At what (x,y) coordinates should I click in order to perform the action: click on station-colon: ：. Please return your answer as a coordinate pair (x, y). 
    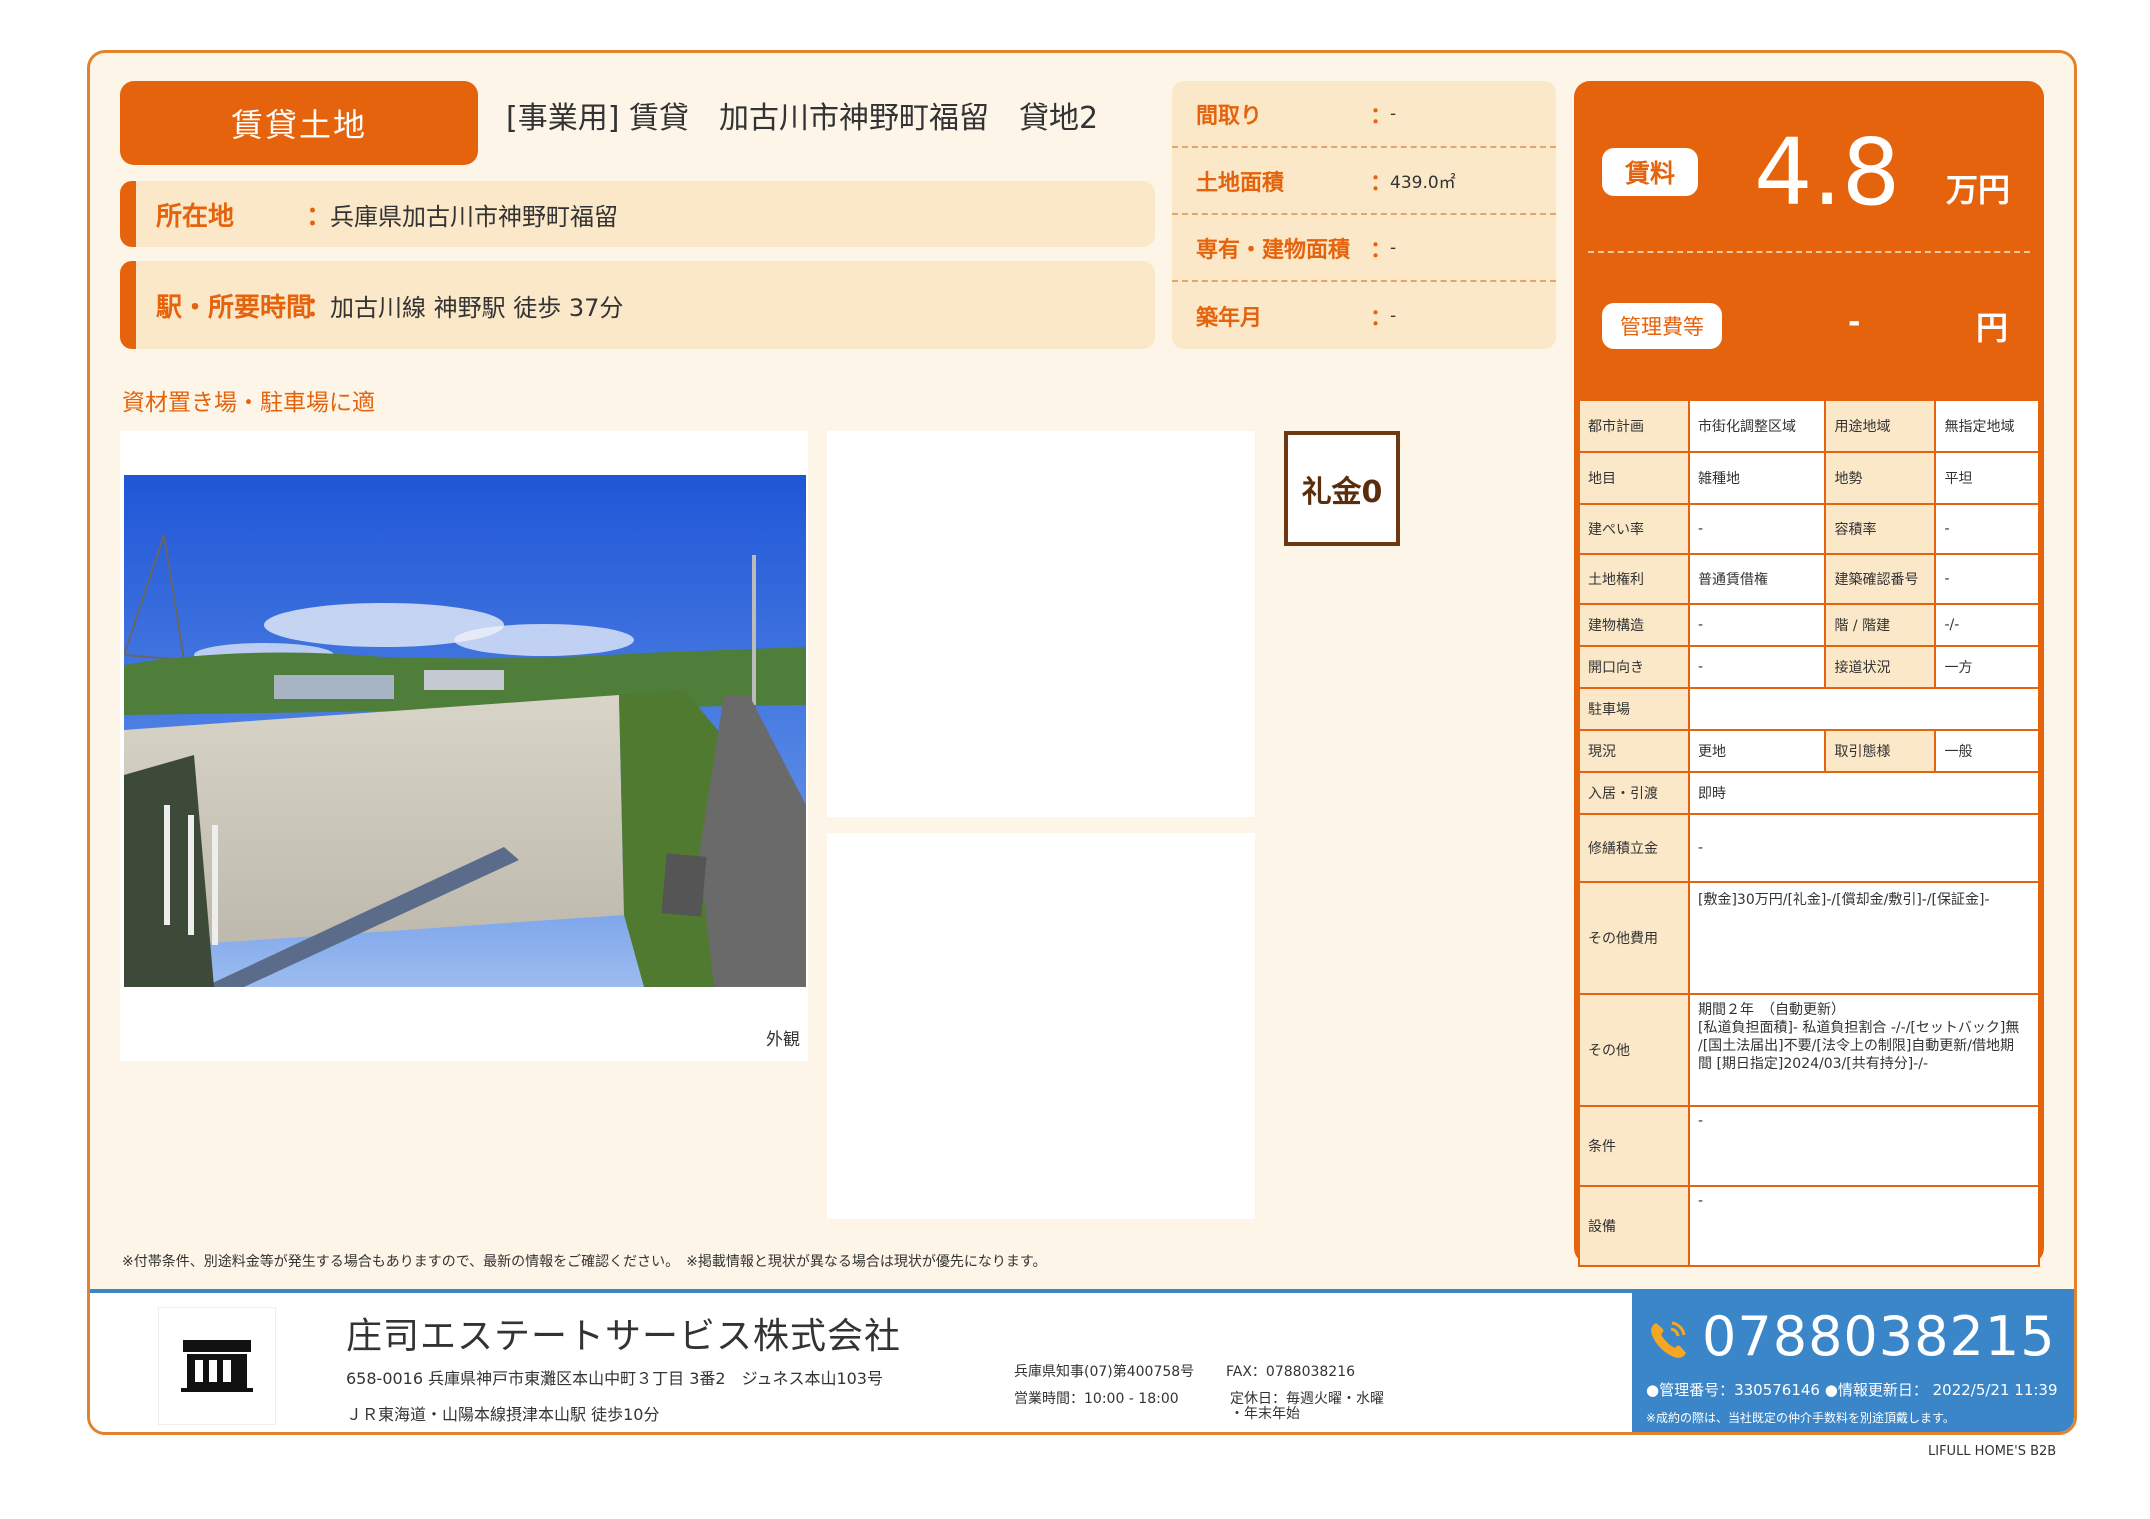
    Looking at the image, I should click on (319, 307).